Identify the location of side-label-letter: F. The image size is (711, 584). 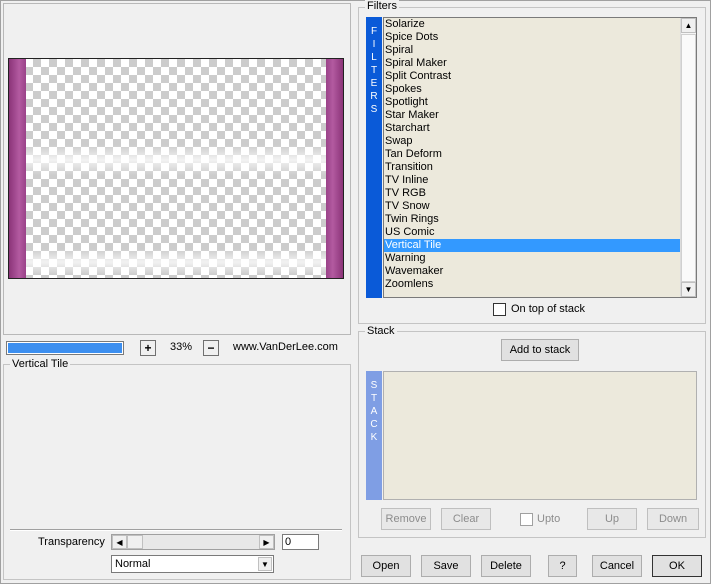
(374, 31).